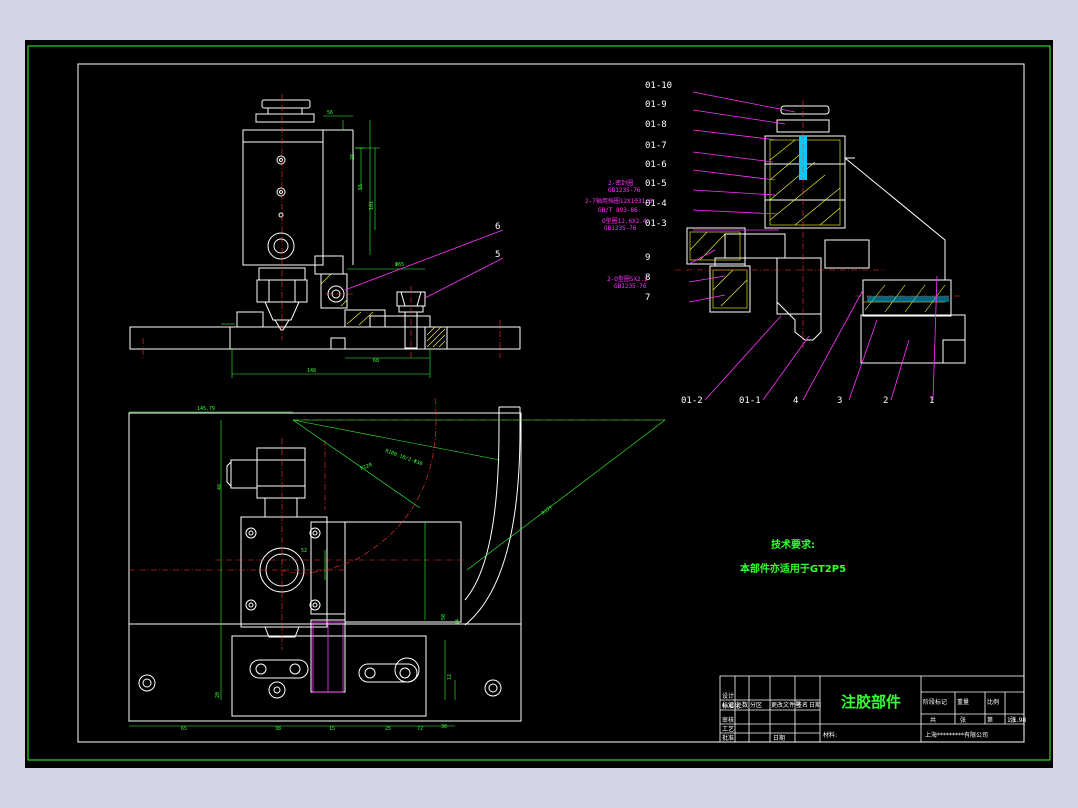  What do you see at coordinates (618, 210) in the screenshot?
I see `spec-note: GB/T 893-86` at bounding box center [618, 210].